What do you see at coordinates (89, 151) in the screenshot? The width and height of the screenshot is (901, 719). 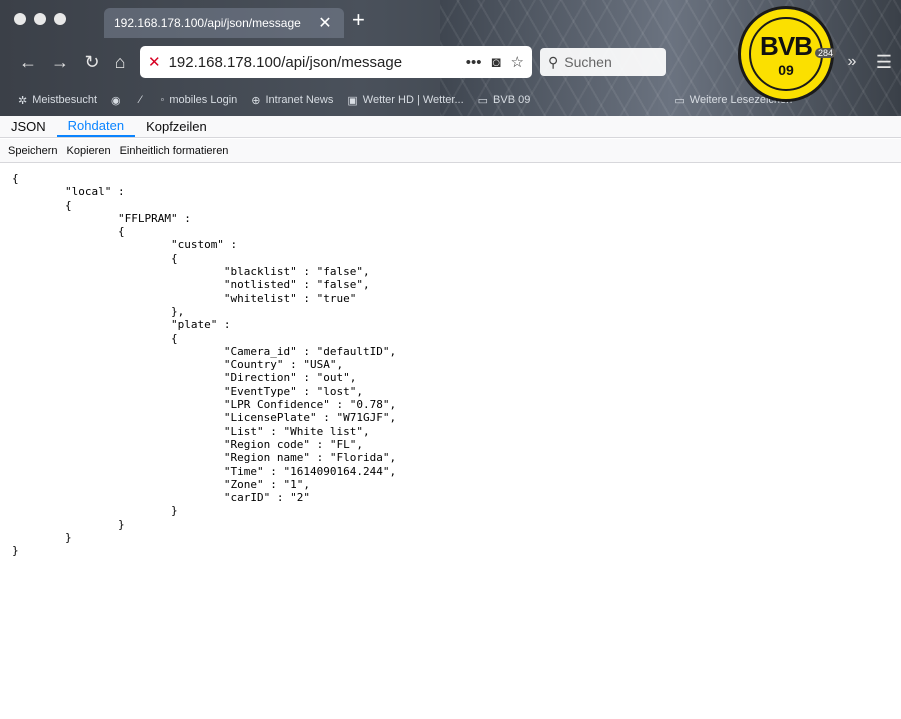 I see `copy-button: Kopieren` at bounding box center [89, 151].